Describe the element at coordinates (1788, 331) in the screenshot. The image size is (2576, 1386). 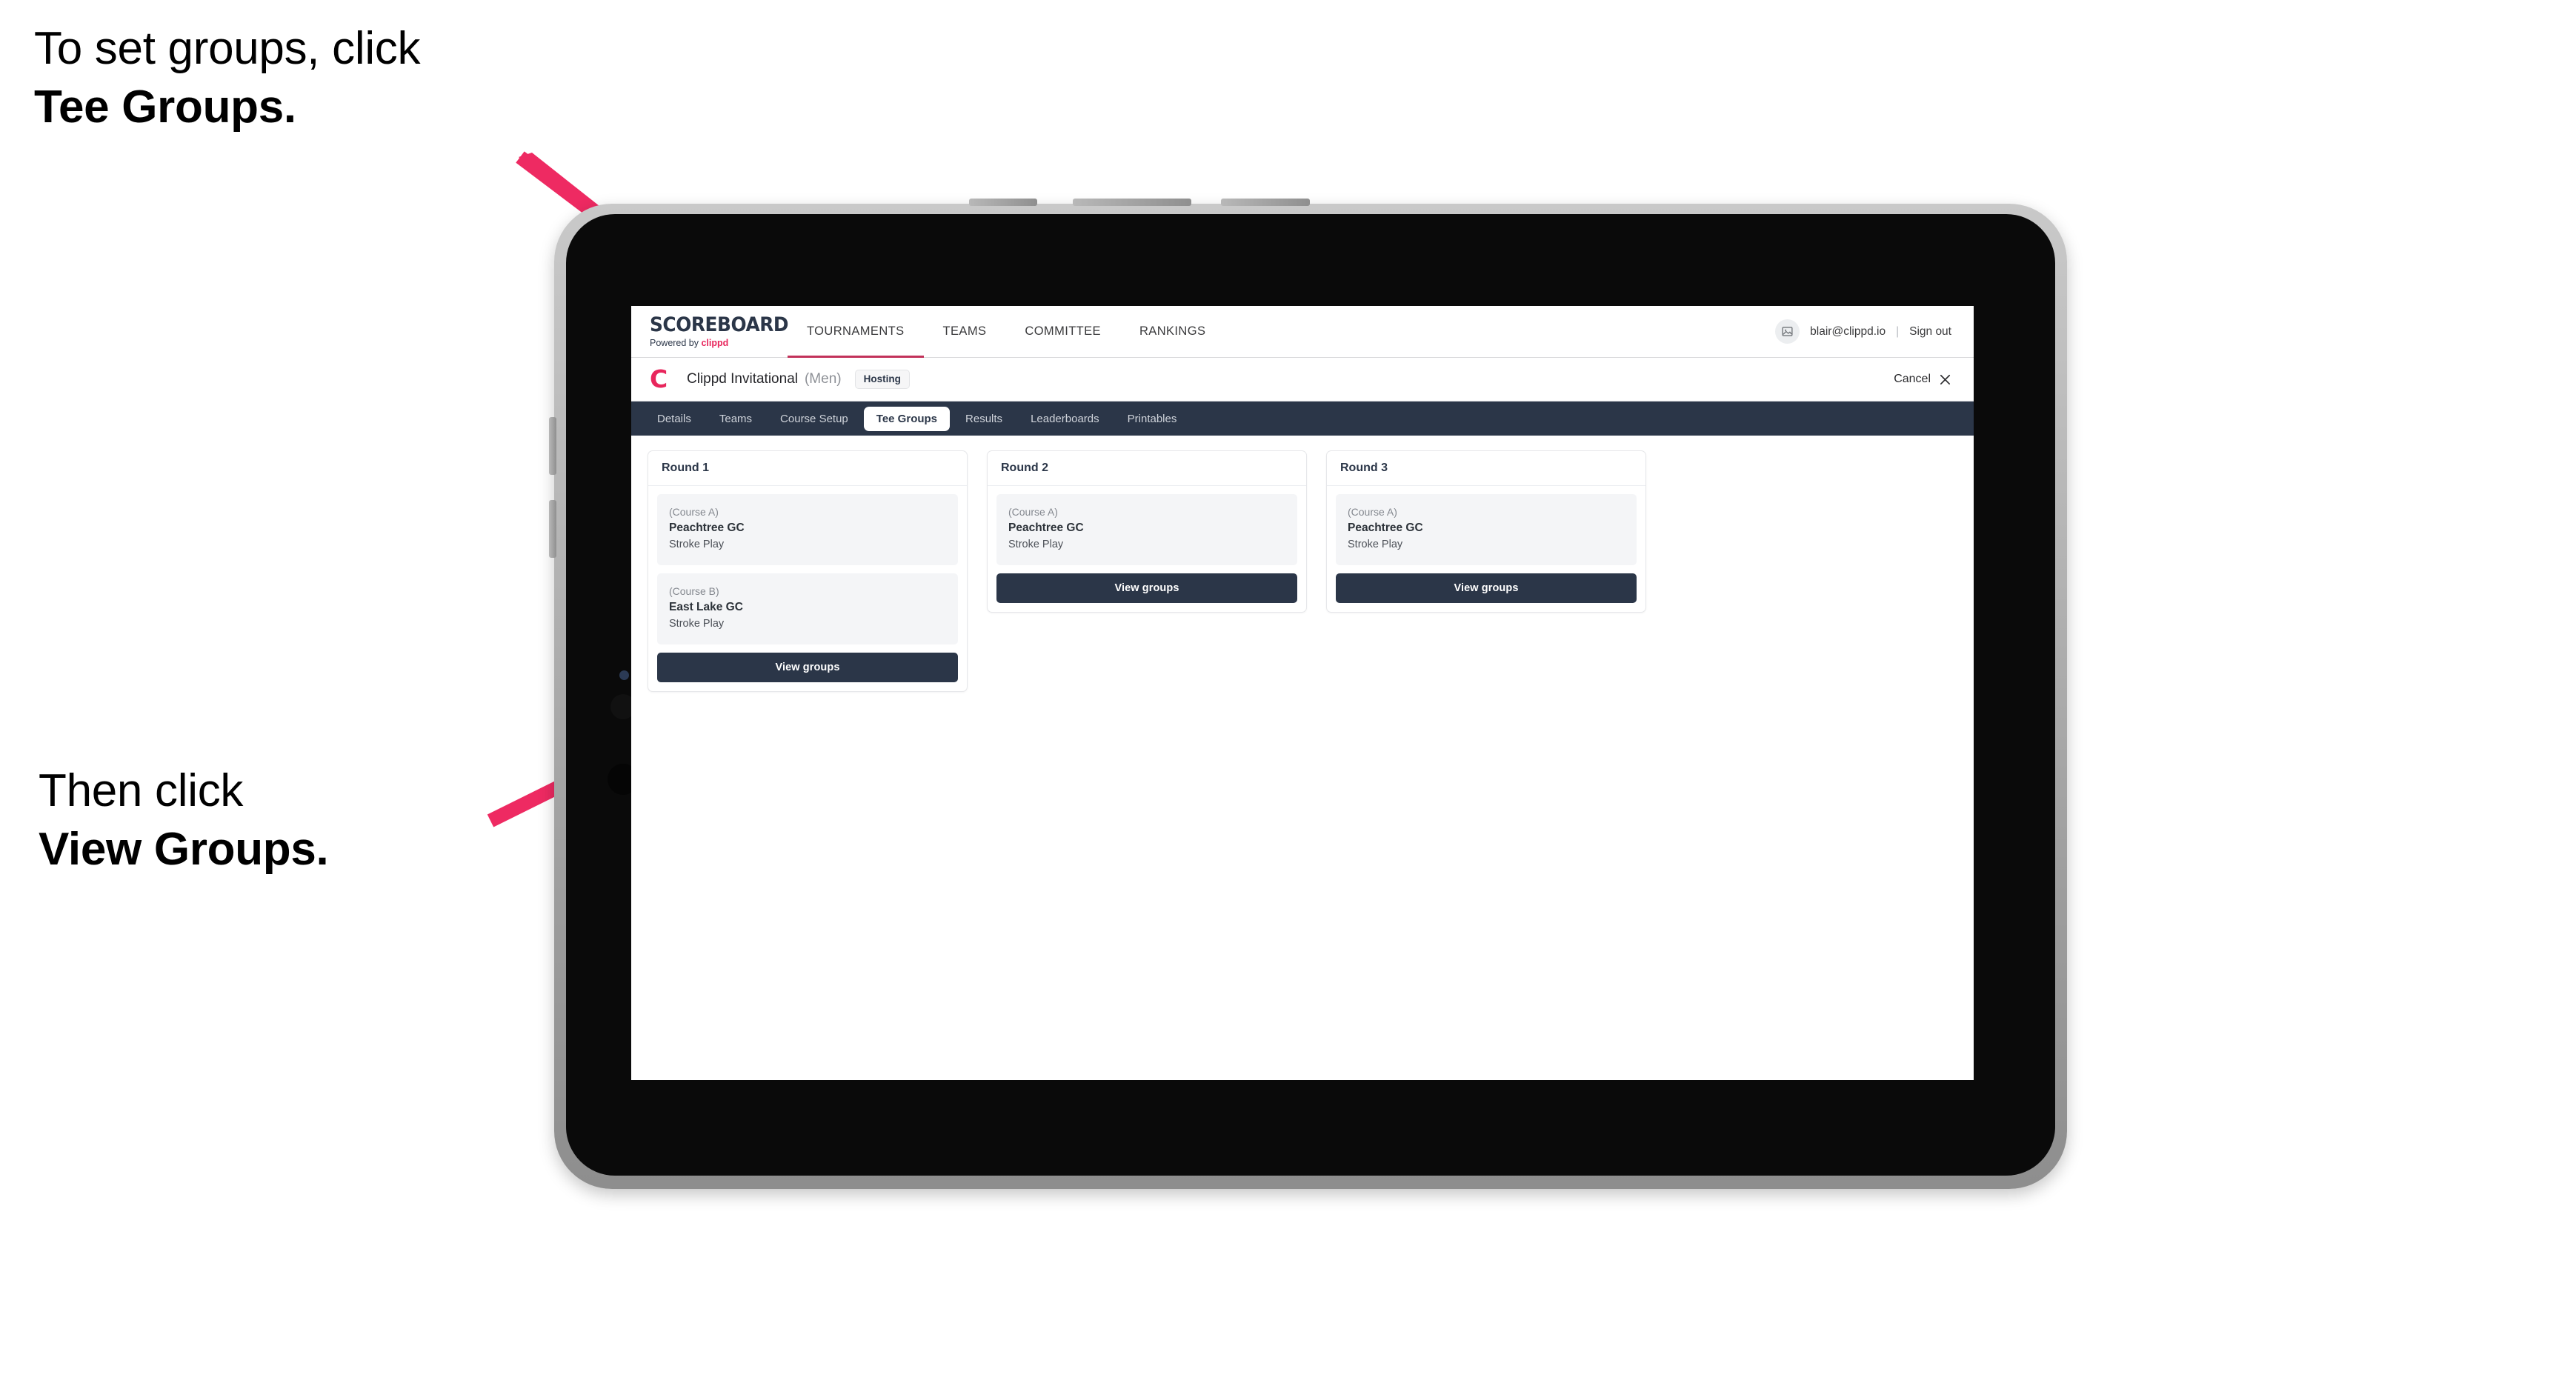
I see `image-placeholder-icon` at that location.